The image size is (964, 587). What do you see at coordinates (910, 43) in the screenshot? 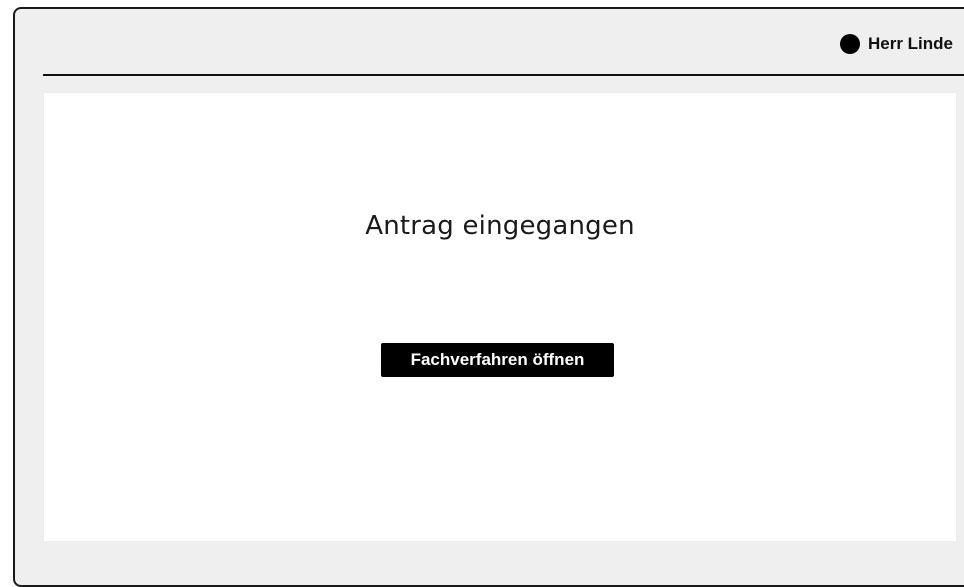
I see `user-name: Herr Linde` at bounding box center [910, 43].